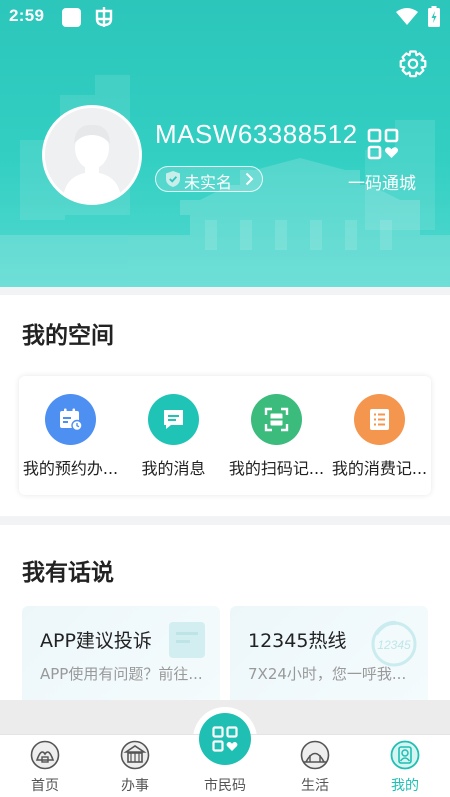  Describe the element at coordinates (45, 755) in the screenshot. I see `home-icon` at that location.